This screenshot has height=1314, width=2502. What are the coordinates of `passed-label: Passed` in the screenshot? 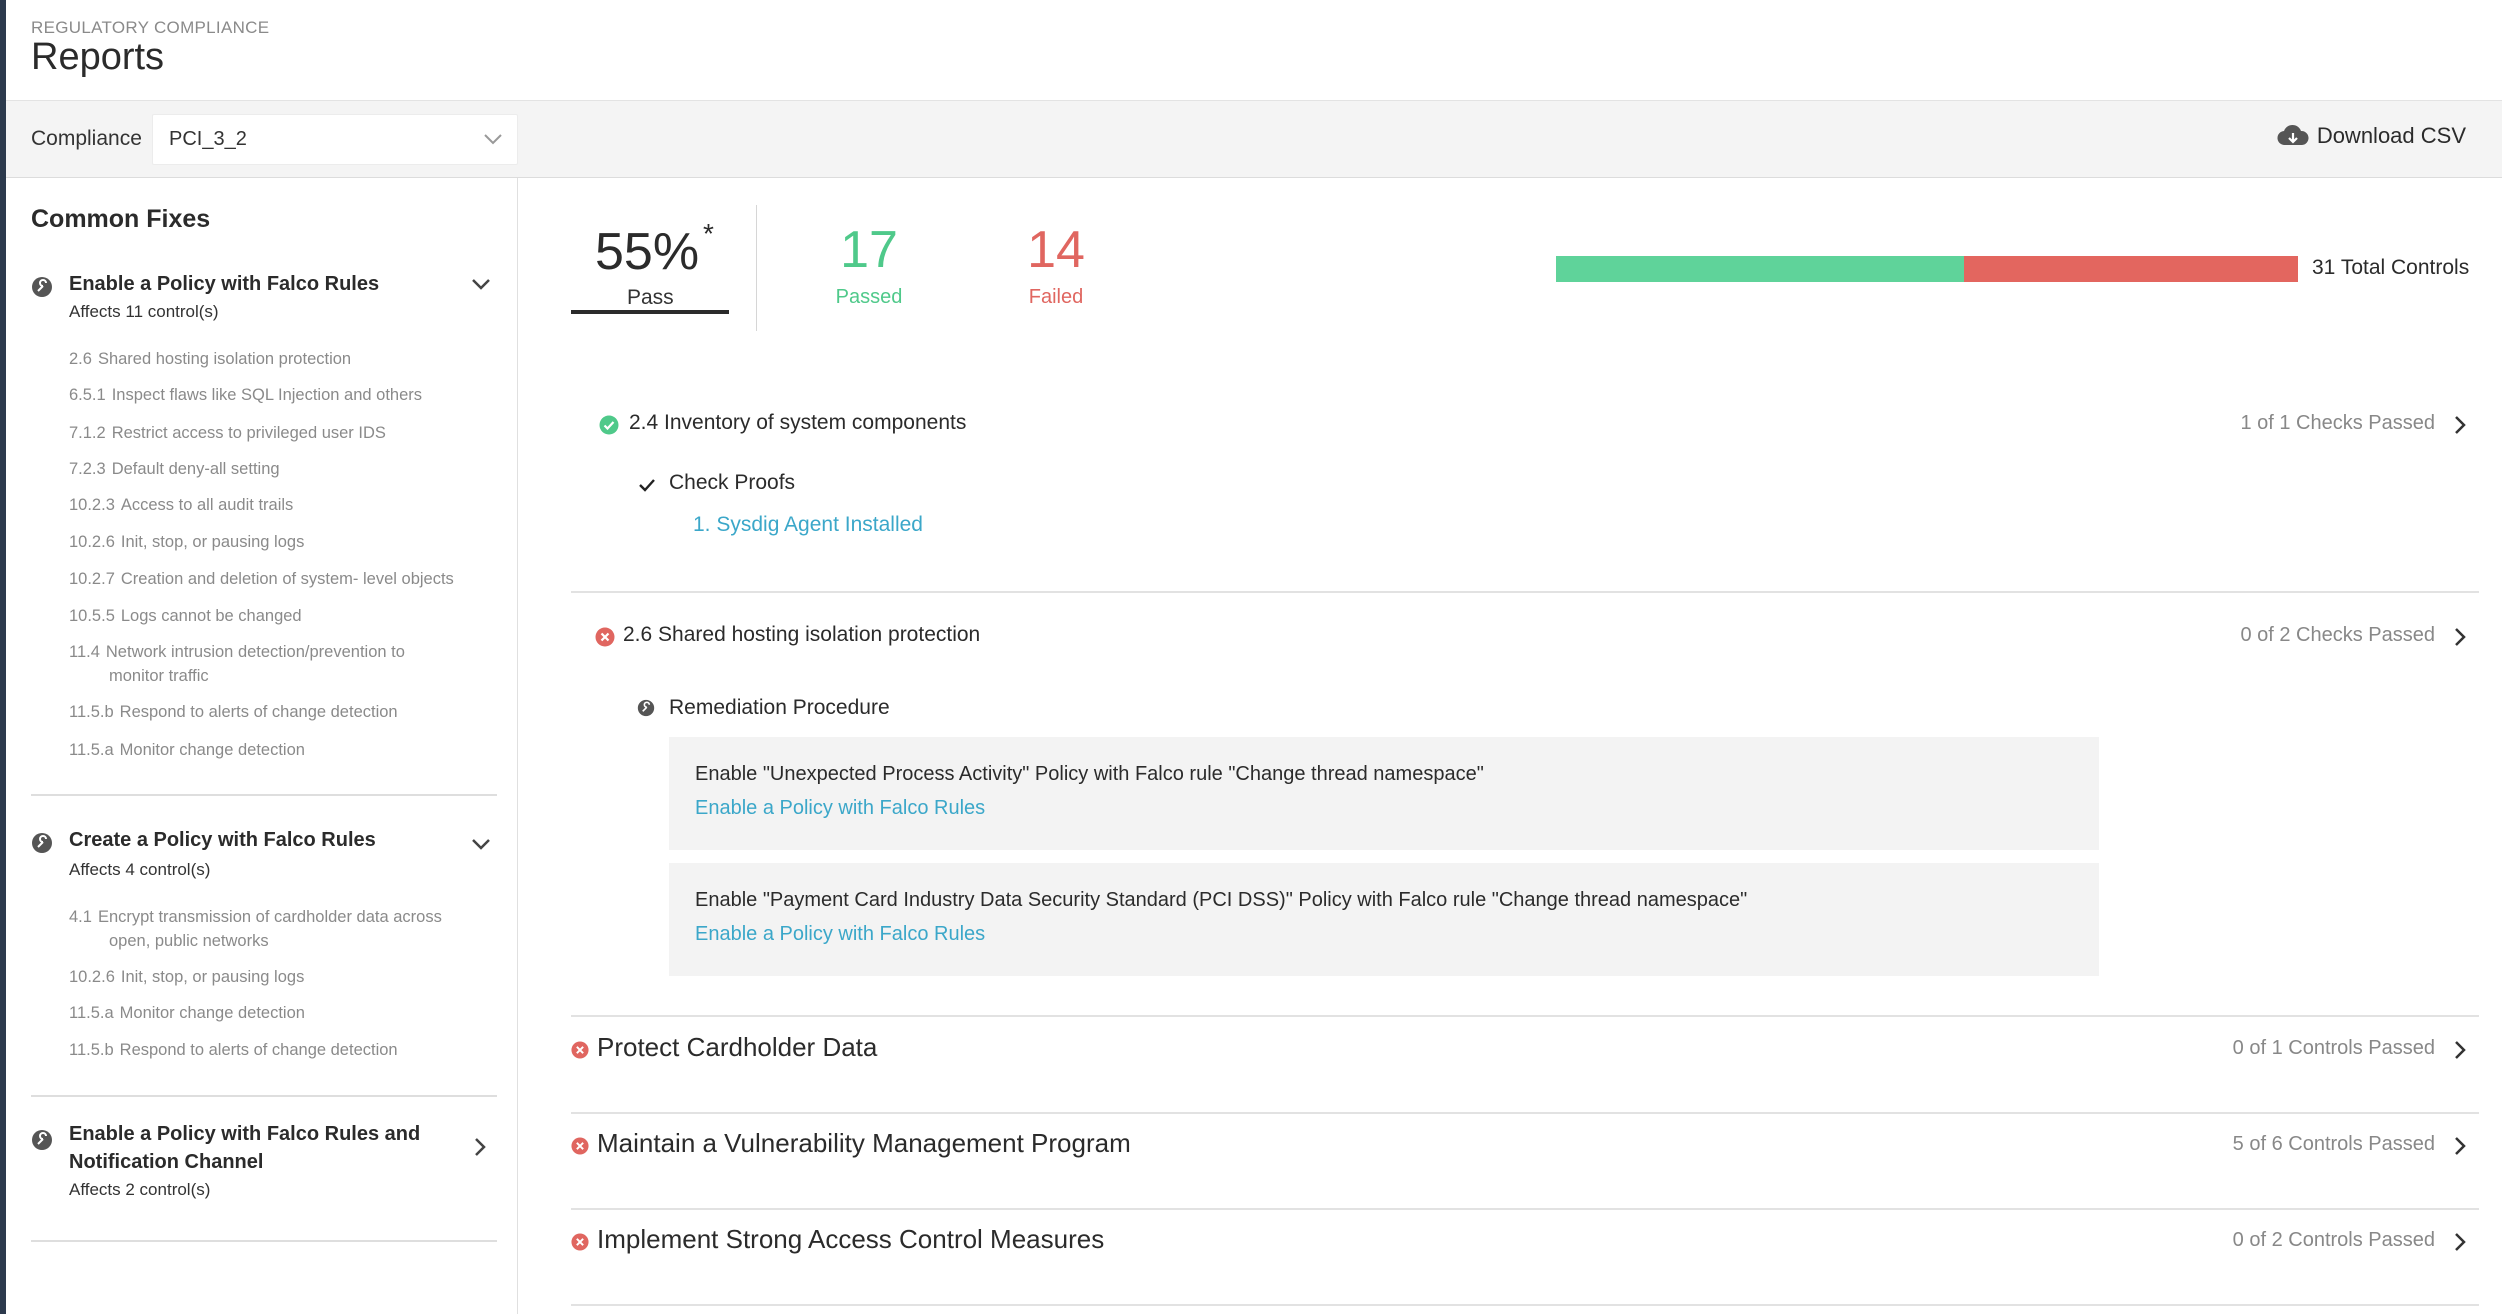 It's located at (869, 297).